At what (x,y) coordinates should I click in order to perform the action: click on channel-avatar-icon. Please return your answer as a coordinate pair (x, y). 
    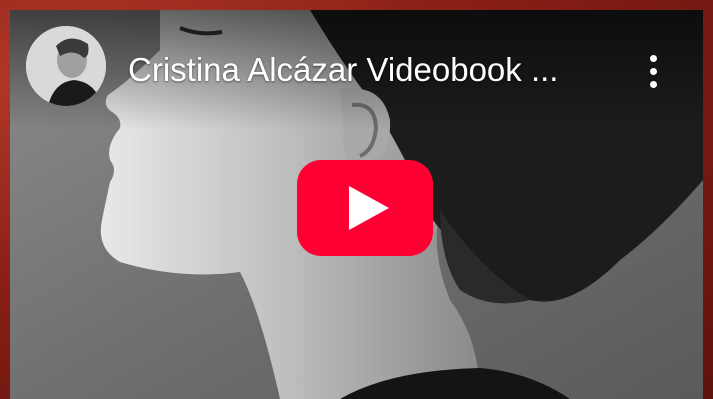
    Looking at the image, I should click on (66, 66).